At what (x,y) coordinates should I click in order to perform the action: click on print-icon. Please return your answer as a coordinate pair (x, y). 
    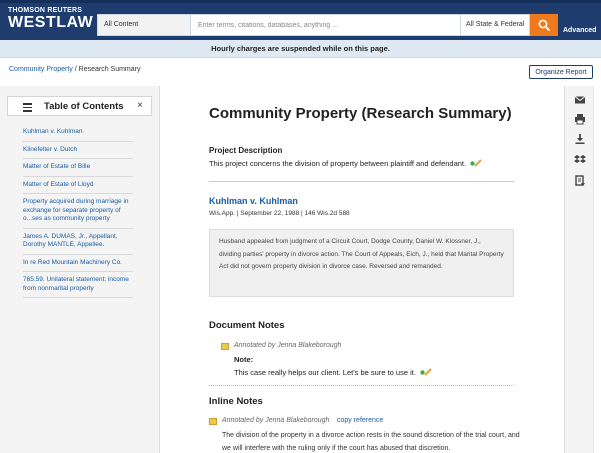
    Looking at the image, I should click on (580, 119).